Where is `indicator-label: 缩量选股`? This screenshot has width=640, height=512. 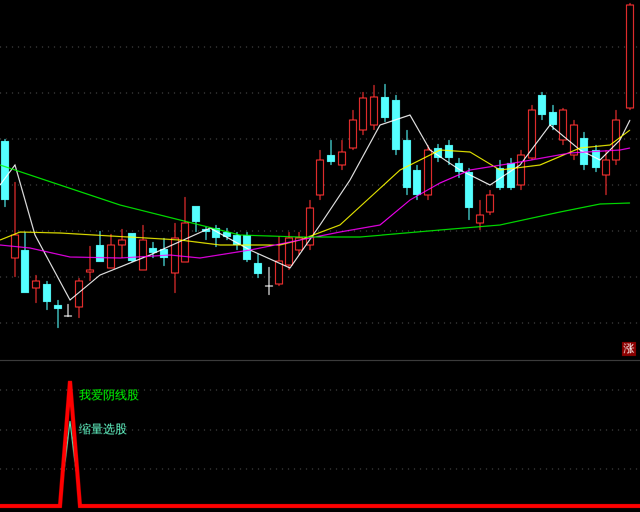
indicator-label: 缩量选股 is located at coordinates (103, 429).